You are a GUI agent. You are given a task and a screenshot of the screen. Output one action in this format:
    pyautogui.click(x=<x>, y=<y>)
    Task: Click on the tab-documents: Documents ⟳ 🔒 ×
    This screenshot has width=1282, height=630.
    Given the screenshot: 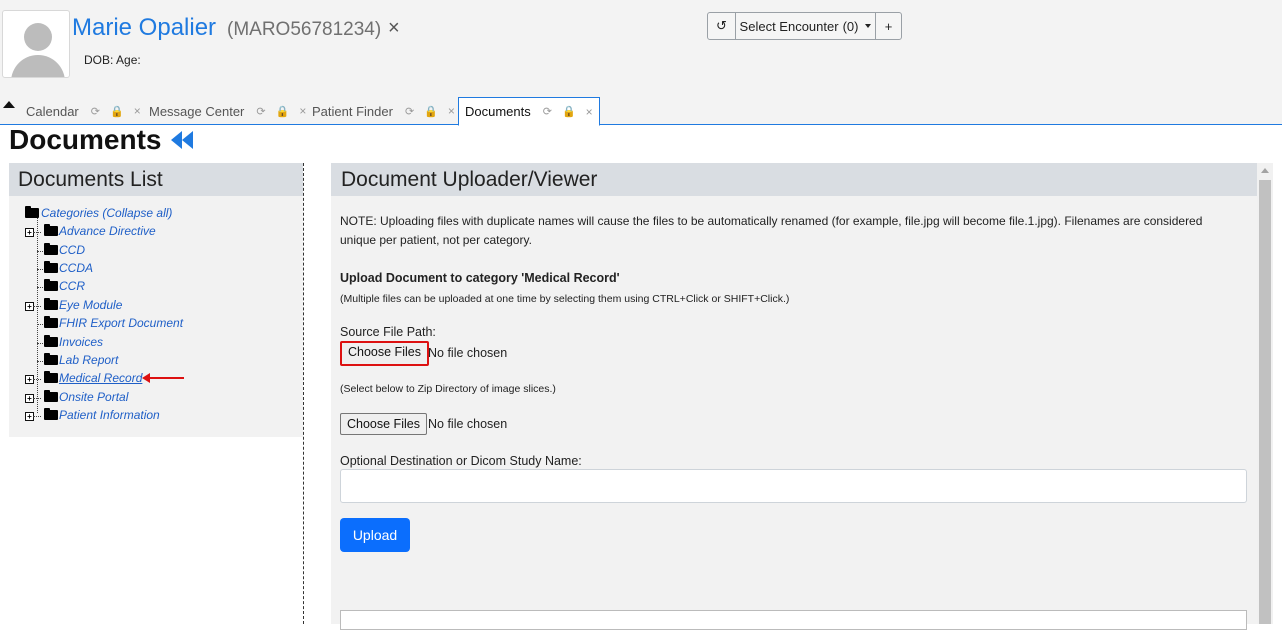 What is the action you would take?
    pyautogui.click(x=529, y=111)
    